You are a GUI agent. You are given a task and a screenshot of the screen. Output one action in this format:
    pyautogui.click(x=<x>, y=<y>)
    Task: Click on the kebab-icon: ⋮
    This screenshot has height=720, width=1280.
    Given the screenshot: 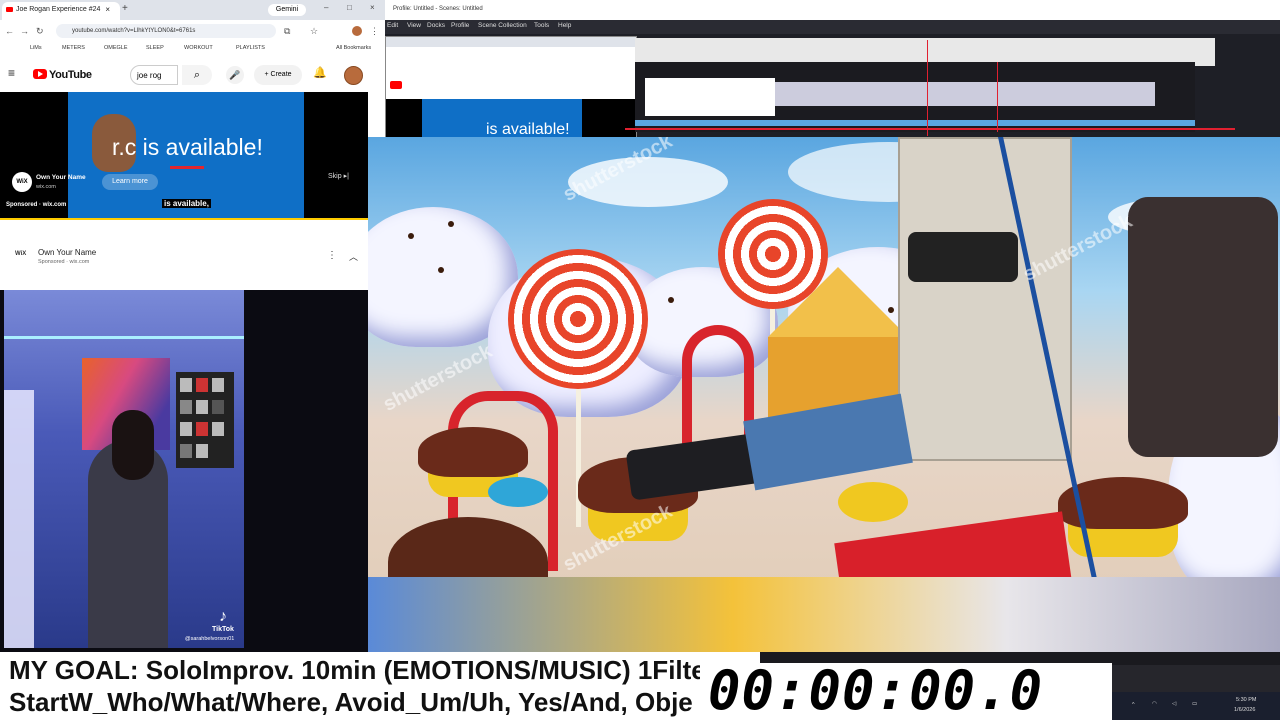 What is the action you would take?
    pyautogui.click(x=332, y=255)
    